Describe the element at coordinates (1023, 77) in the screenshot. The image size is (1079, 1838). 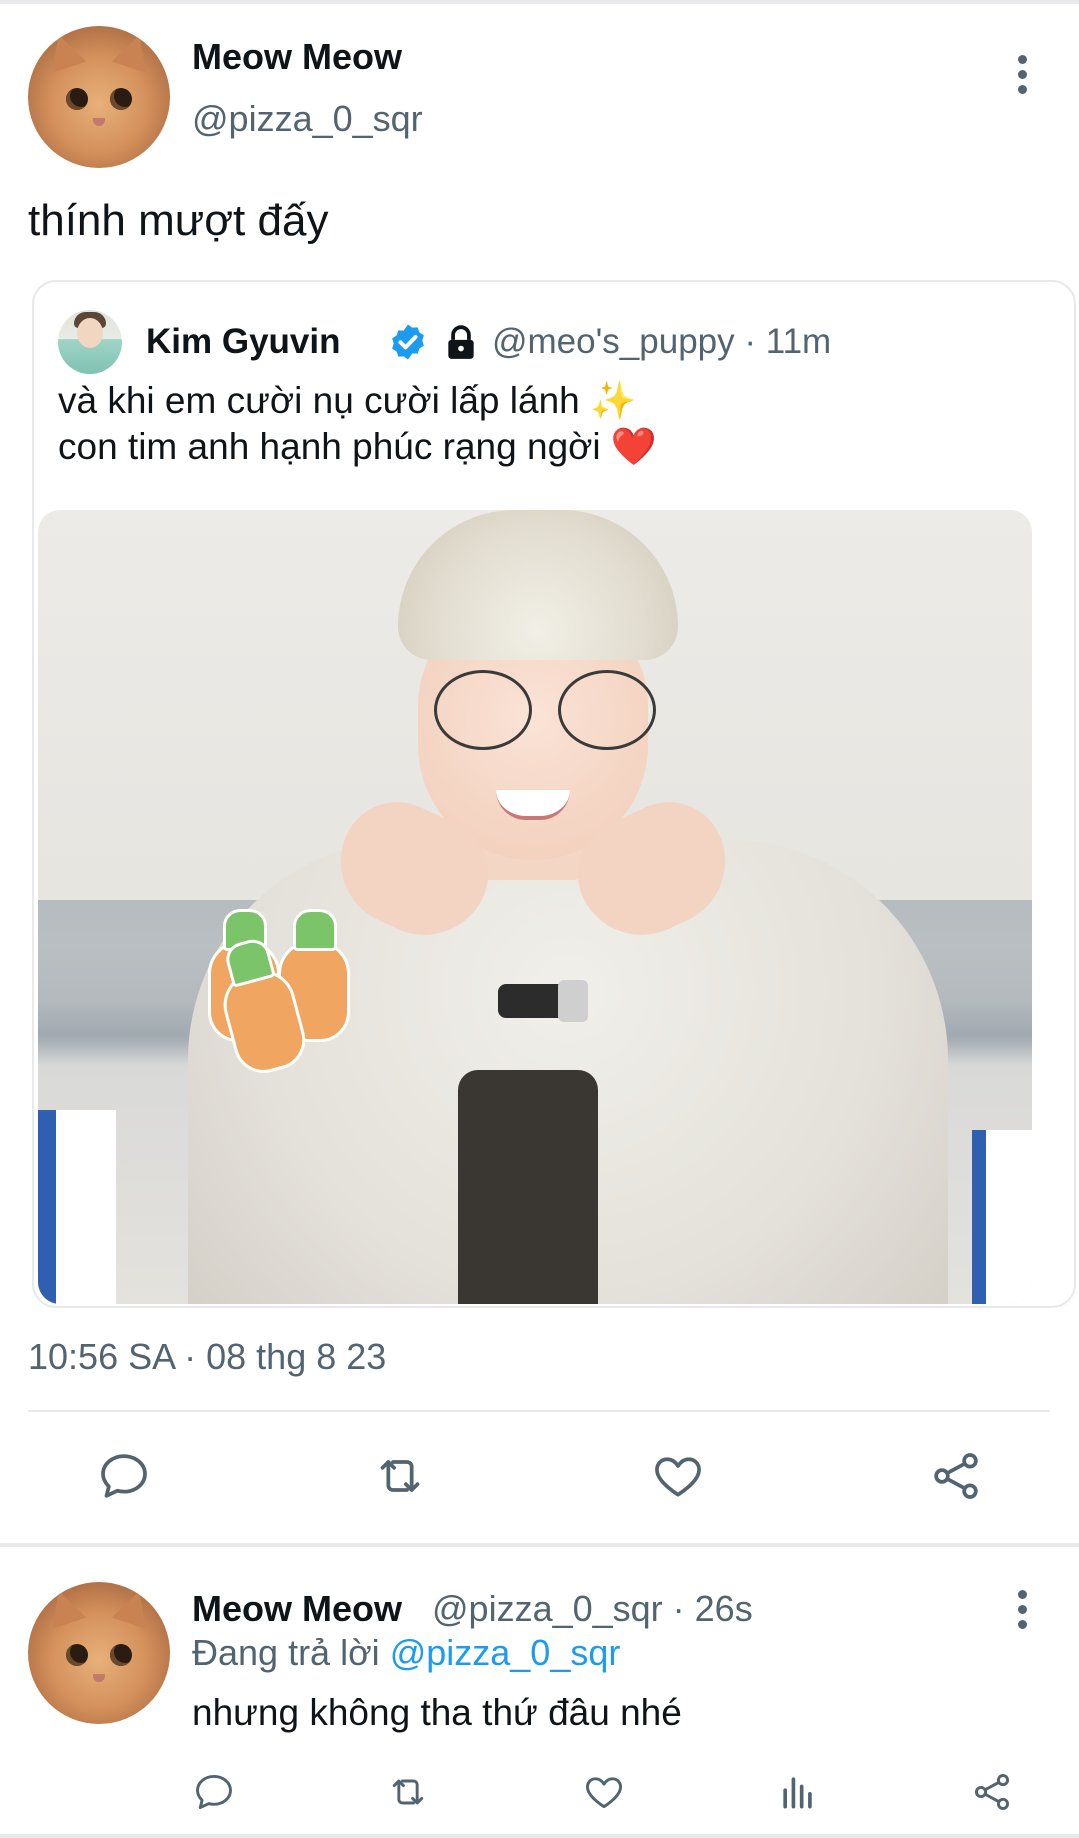
I see `more-options-icon` at that location.